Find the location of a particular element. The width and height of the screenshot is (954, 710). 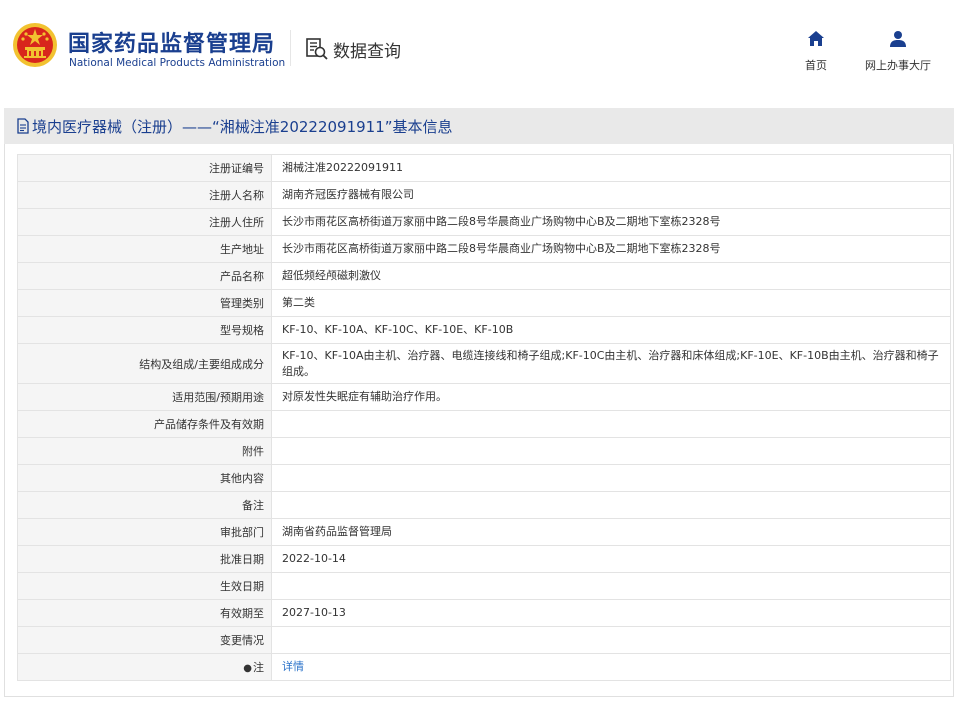

field-label: 审批部门 is located at coordinates (144, 532).